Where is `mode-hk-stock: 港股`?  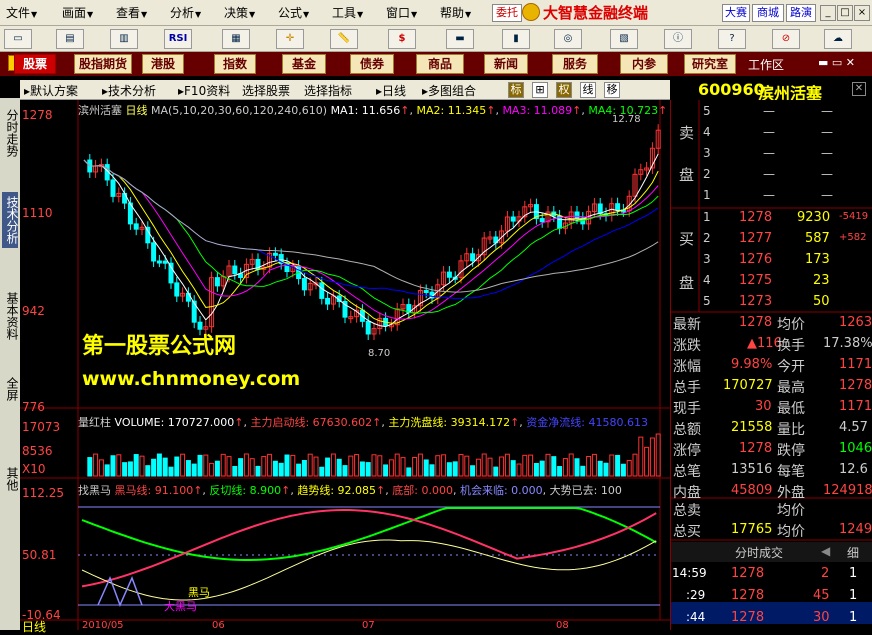
mode-hk-stock: 港股 is located at coordinates (163, 64).